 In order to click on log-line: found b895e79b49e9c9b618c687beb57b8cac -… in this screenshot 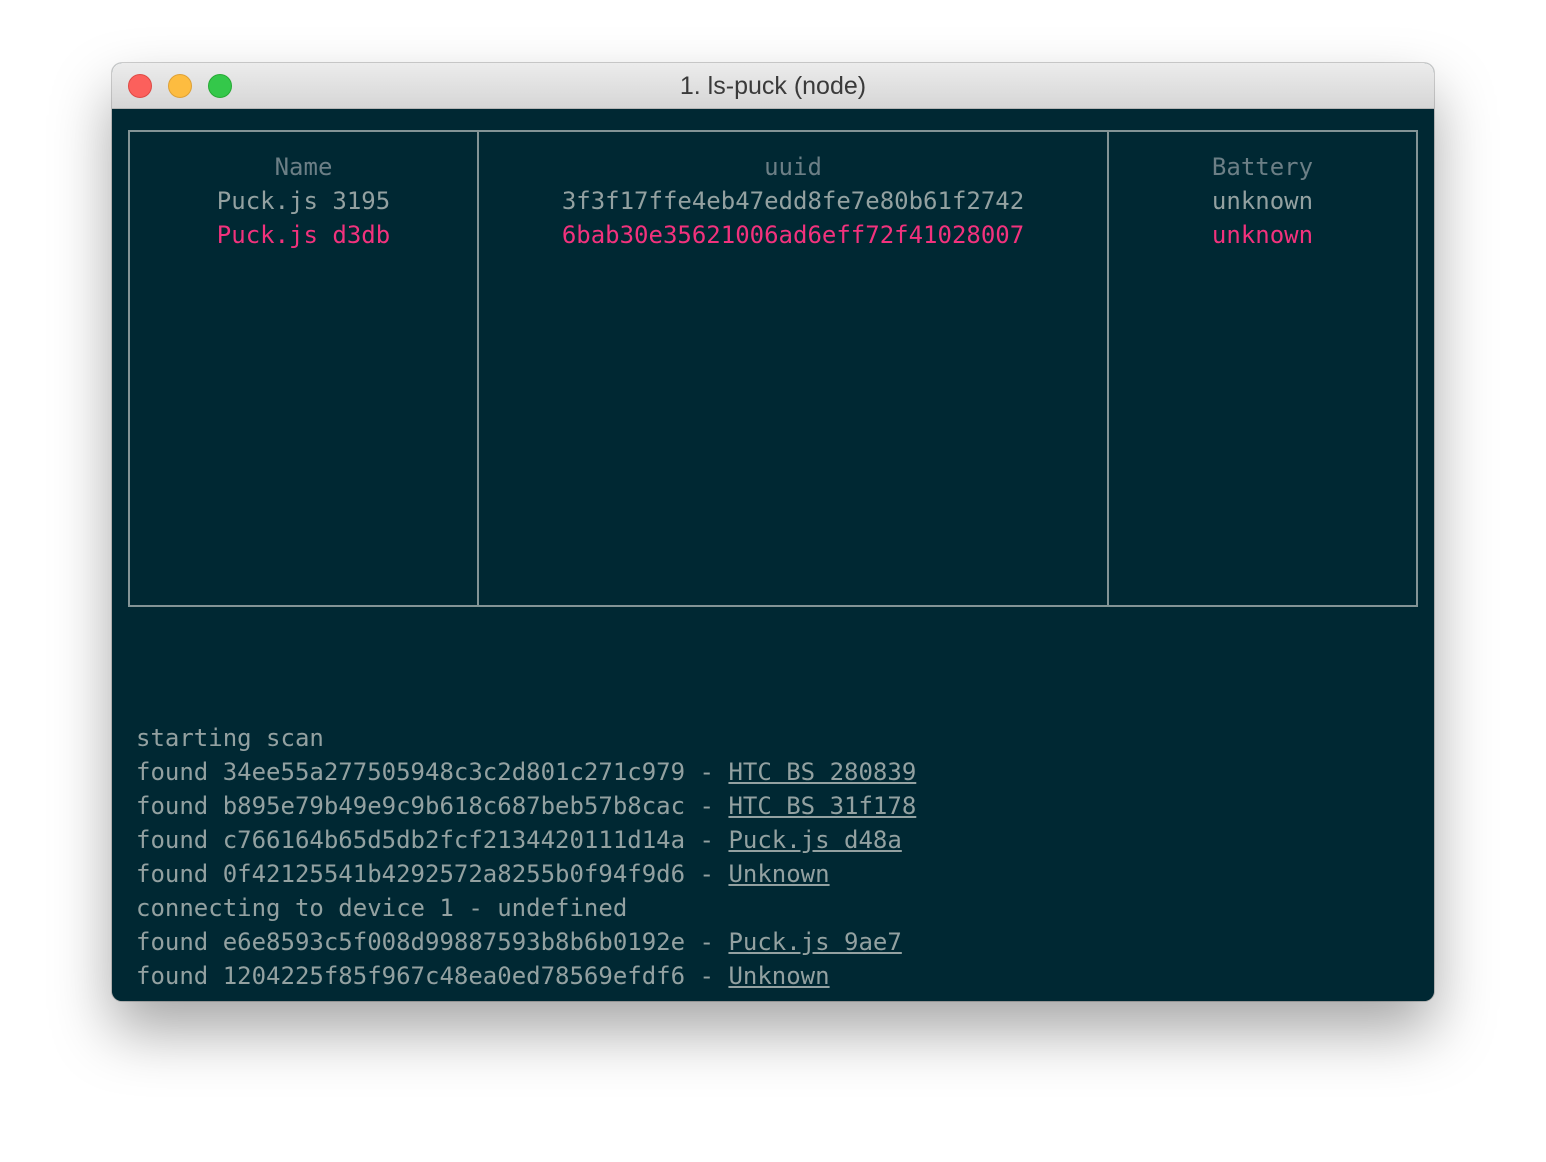, I will do `click(776, 806)`.